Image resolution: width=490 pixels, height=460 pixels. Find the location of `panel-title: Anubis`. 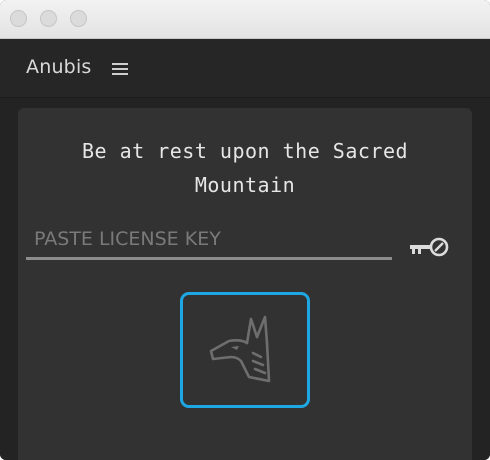

panel-title: Anubis is located at coordinates (59, 67).